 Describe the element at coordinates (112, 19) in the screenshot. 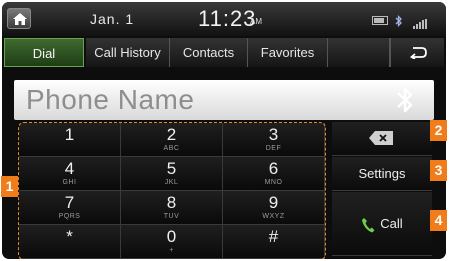

I see `status-date: Jan. 1` at that location.